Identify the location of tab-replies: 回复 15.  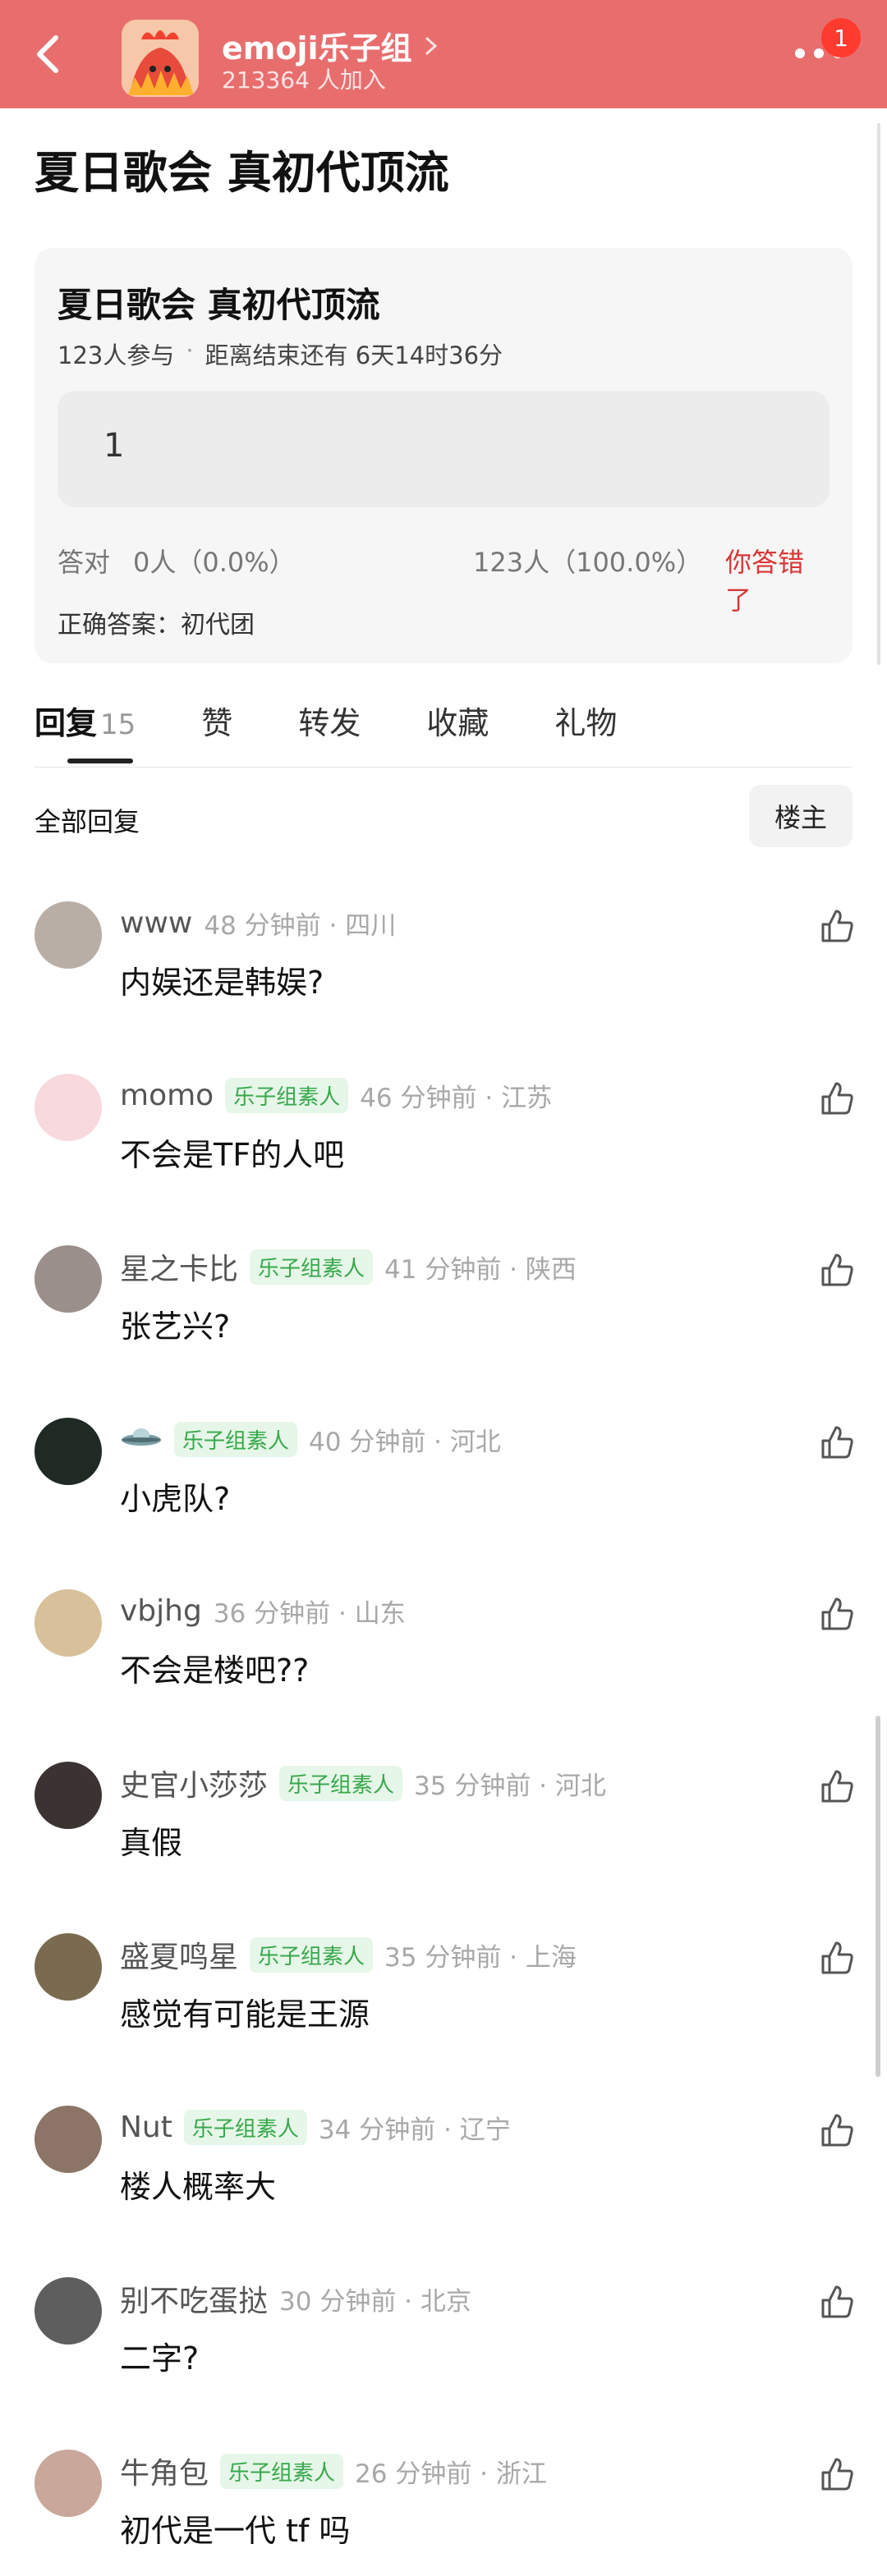
(85, 721).